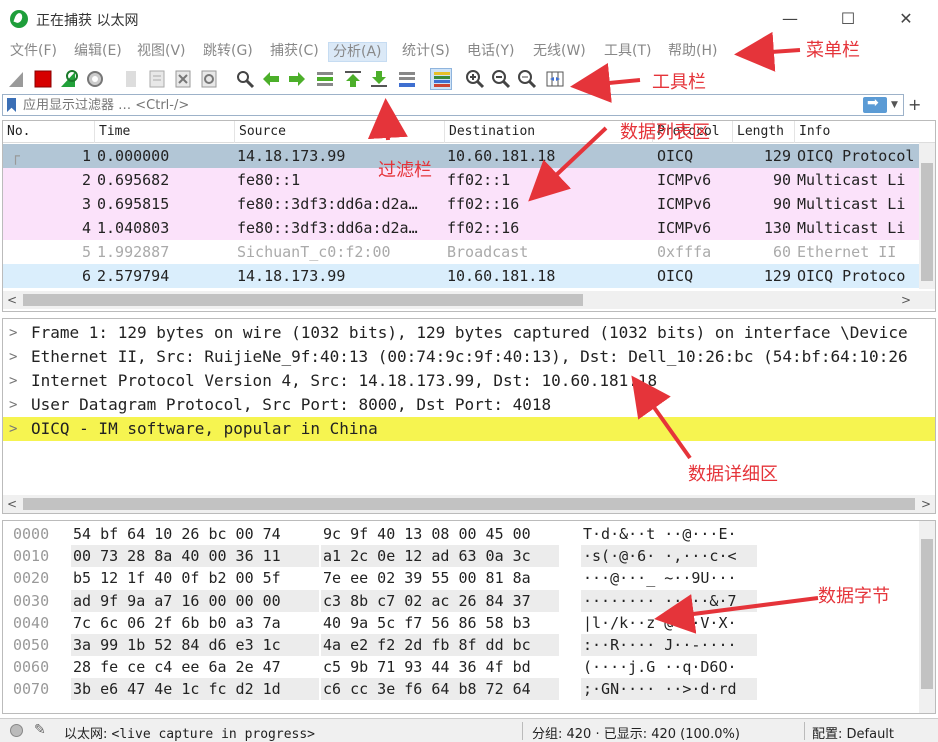 This screenshot has height=742, width=938. Describe the element at coordinates (69, 79) in the screenshot. I see `restart-icon` at that location.